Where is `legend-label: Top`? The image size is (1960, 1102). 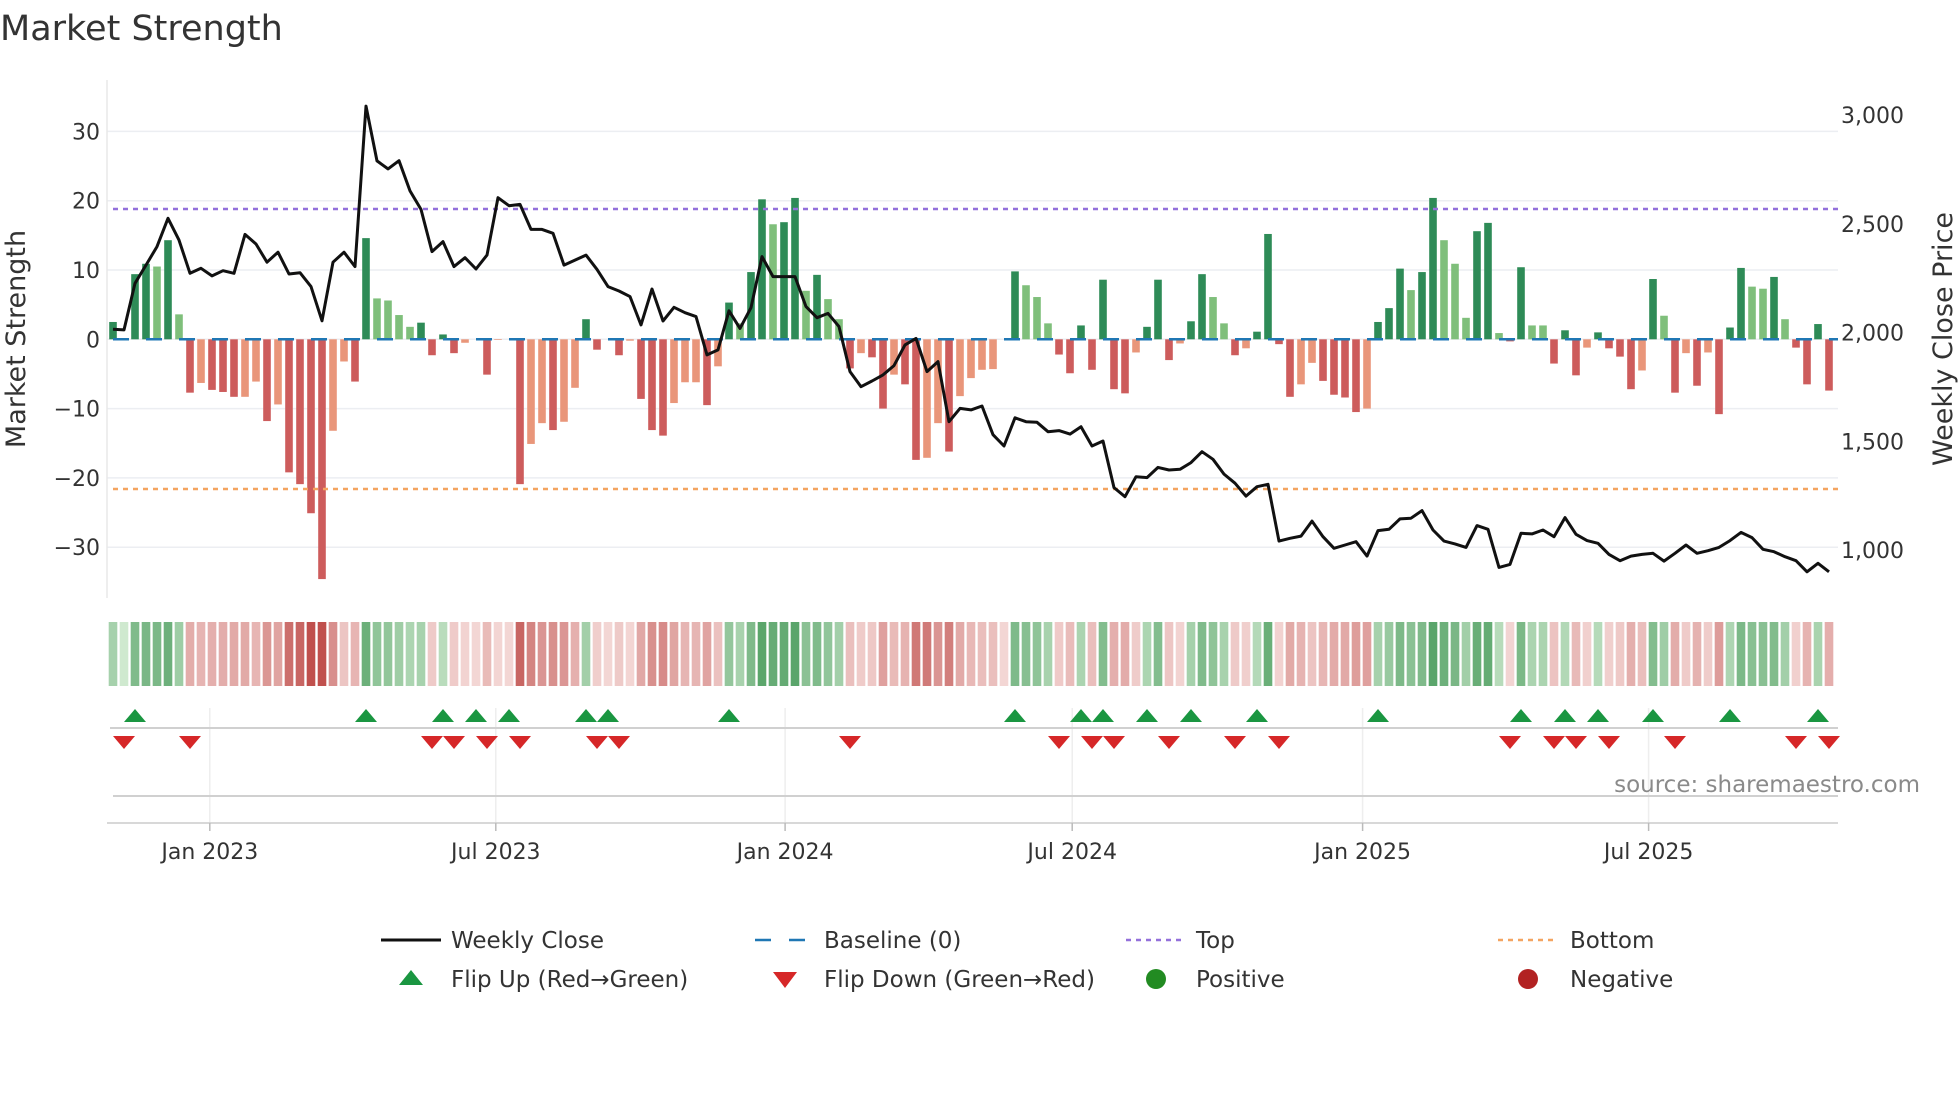
legend-label: Top is located at coordinates (1215, 941).